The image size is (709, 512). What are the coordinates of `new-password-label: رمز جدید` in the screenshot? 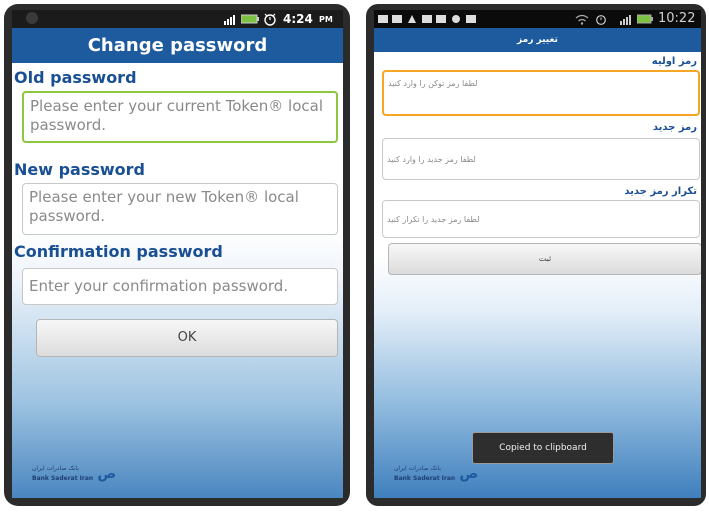 It's located at (674, 127).